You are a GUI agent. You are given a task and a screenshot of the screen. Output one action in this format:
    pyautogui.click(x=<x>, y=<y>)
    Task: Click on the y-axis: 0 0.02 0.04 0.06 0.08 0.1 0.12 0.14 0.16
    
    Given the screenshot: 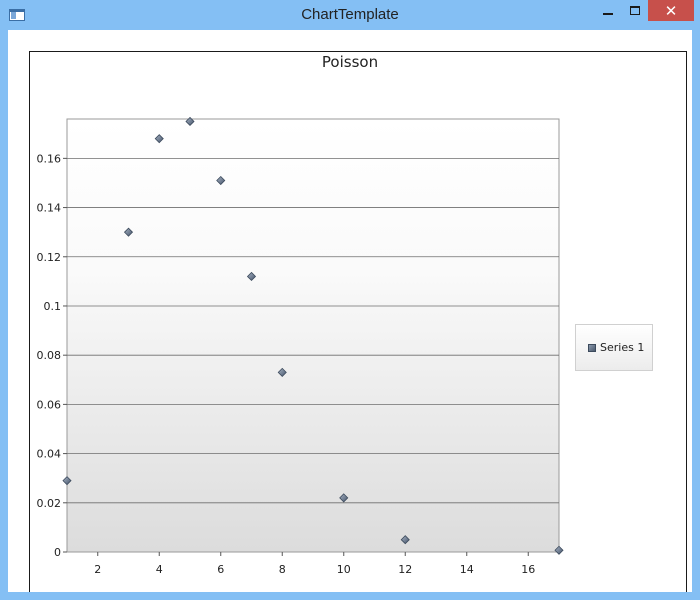 What is the action you would take?
    pyautogui.click(x=52, y=355)
    